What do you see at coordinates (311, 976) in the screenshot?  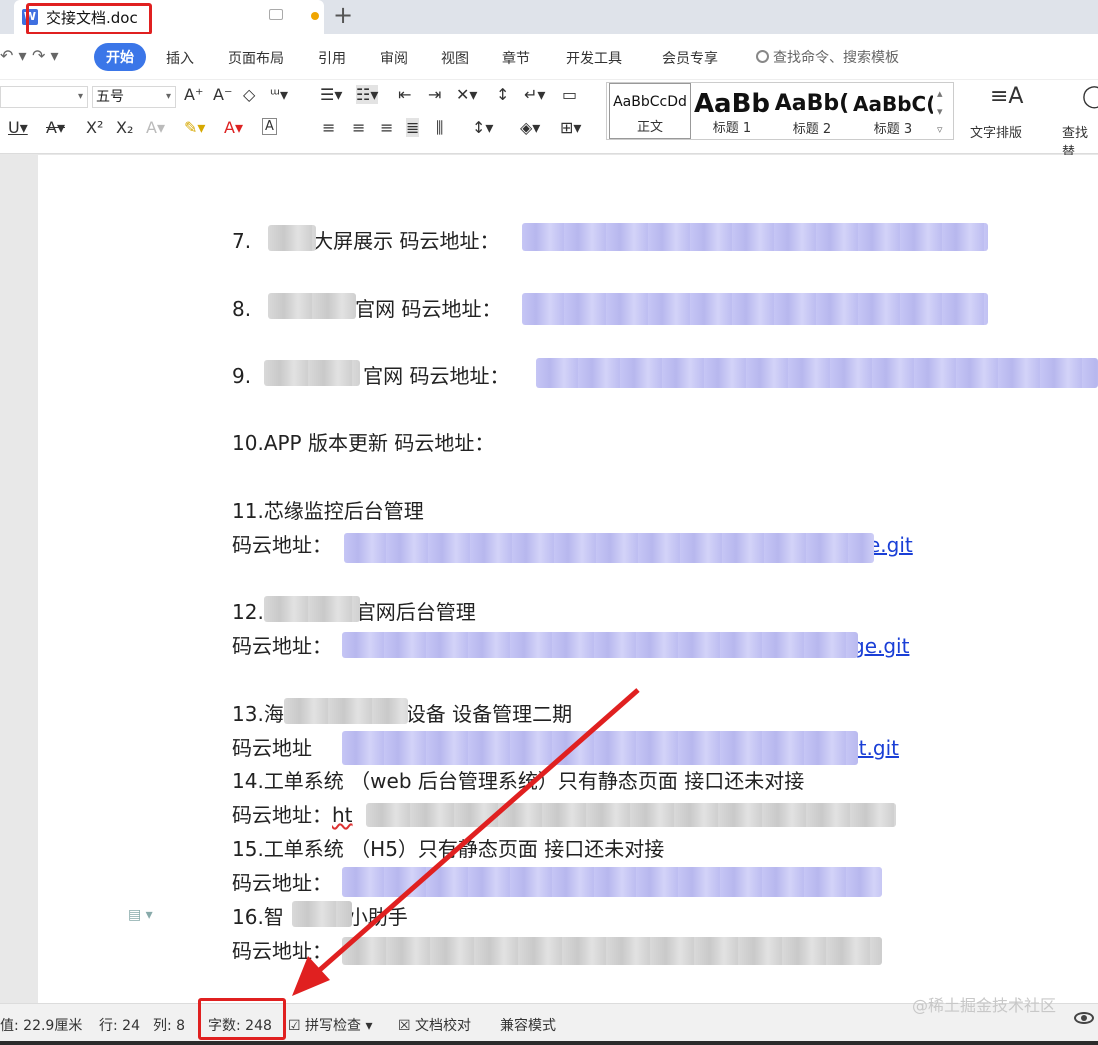 I see `arrow-head` at bounding box center [311, 976].